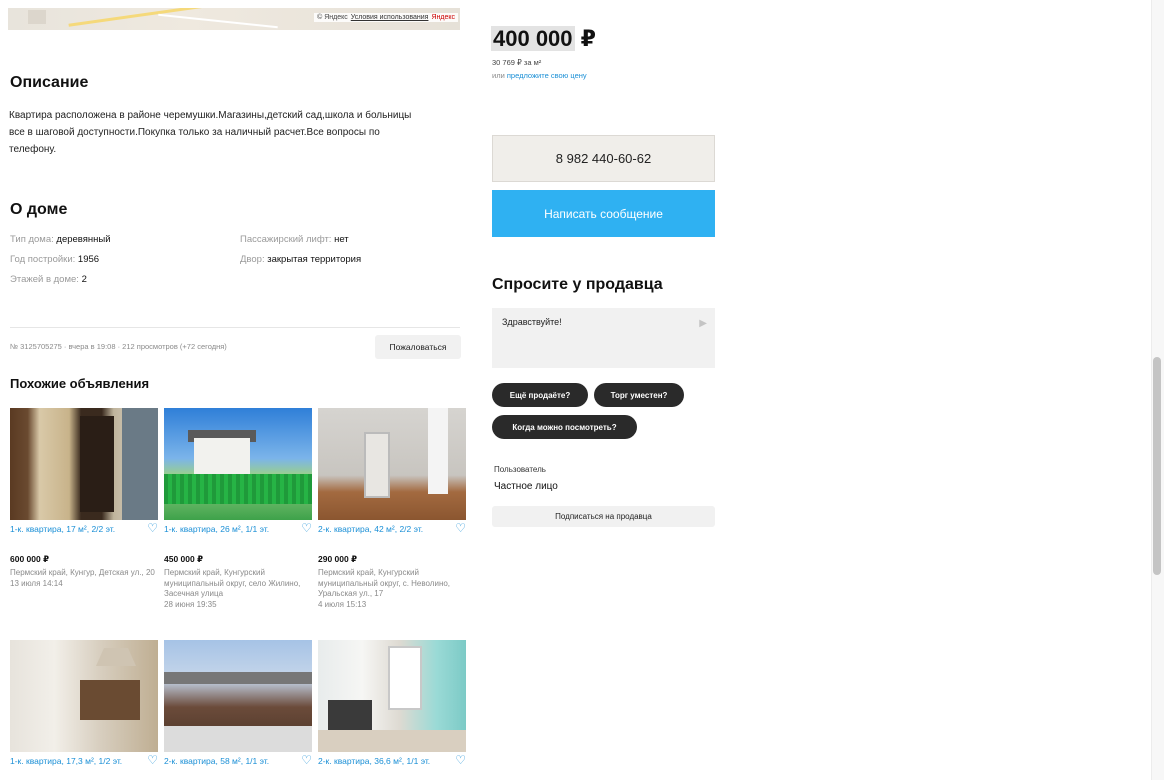  Describe the element at coordinates (39, 209) in the screenshot. I see `house-title: О доме` at that location.